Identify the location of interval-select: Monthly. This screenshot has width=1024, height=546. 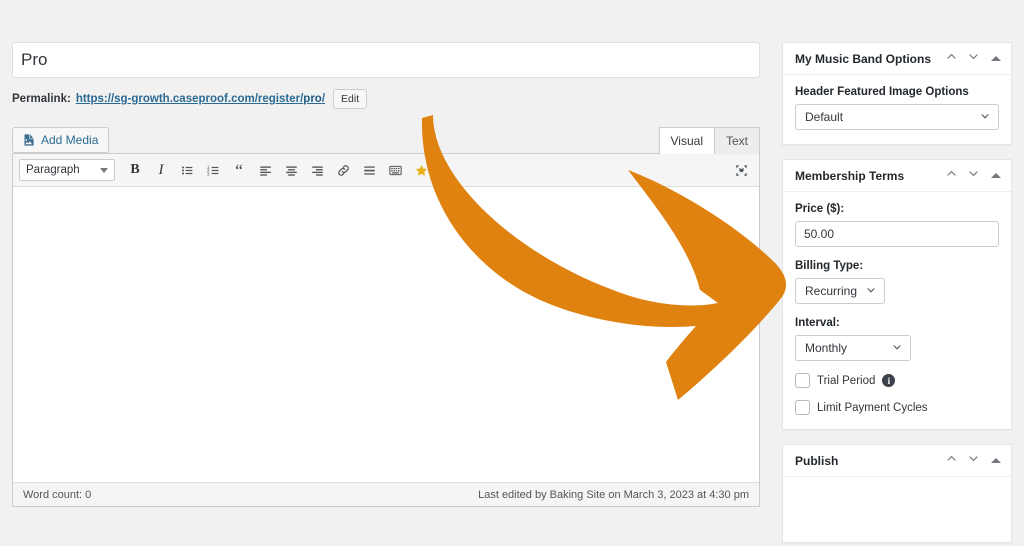
(853, 348).